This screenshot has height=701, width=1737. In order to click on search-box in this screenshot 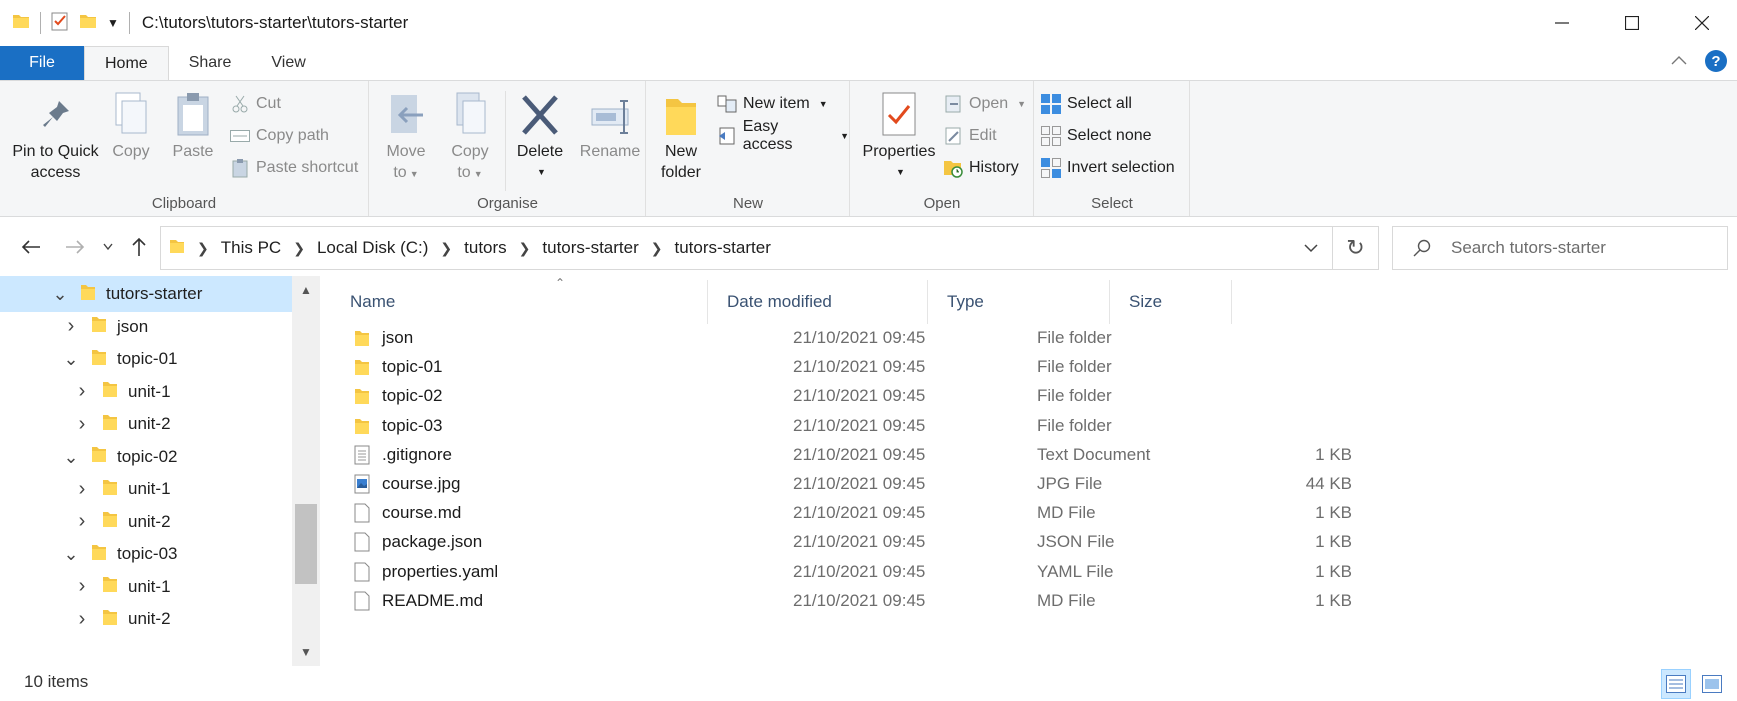, I will do `click(1560, 248)`.